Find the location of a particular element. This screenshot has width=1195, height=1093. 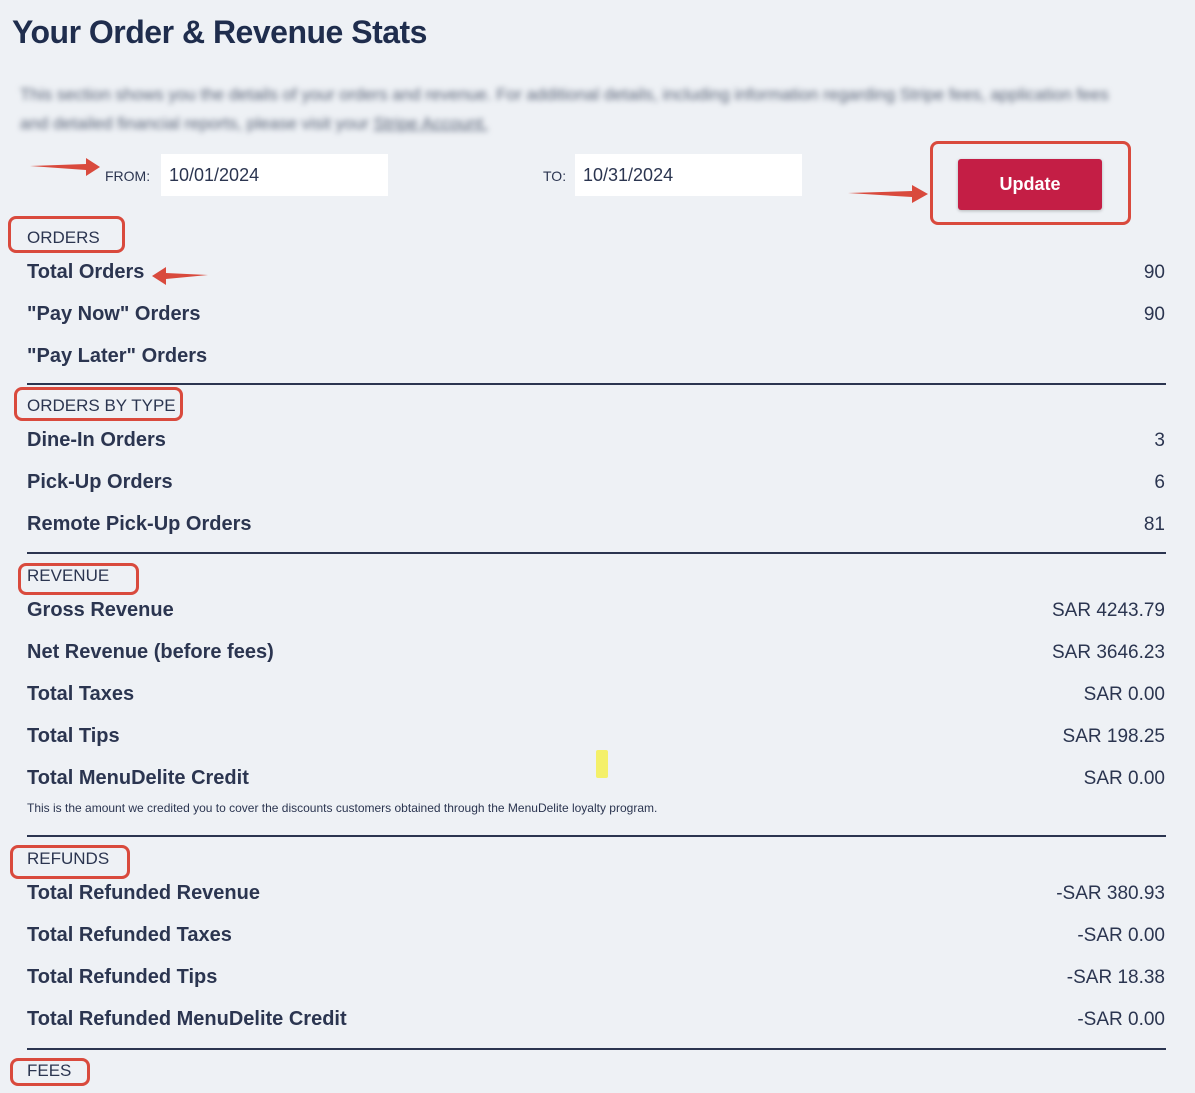

row-label-net-revenue: Net Revenue (before fees) is located at coordinates (150, 652).